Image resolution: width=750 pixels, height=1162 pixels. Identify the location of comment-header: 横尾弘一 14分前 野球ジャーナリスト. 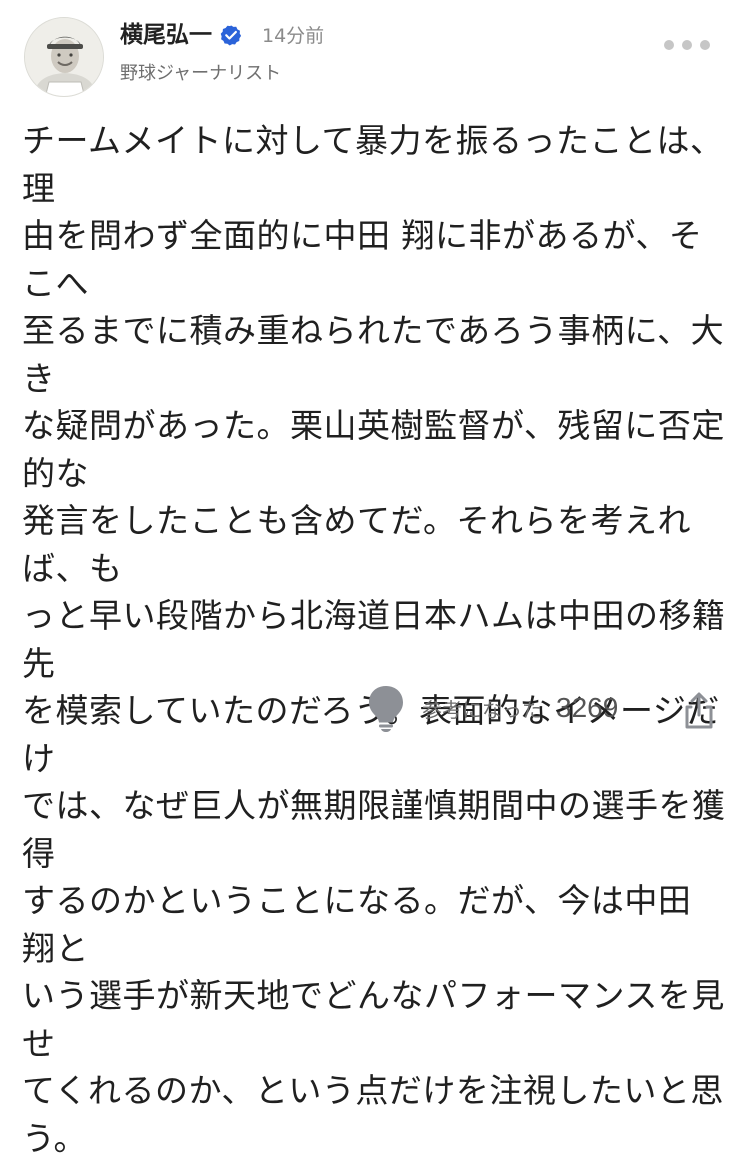
(375, 55).